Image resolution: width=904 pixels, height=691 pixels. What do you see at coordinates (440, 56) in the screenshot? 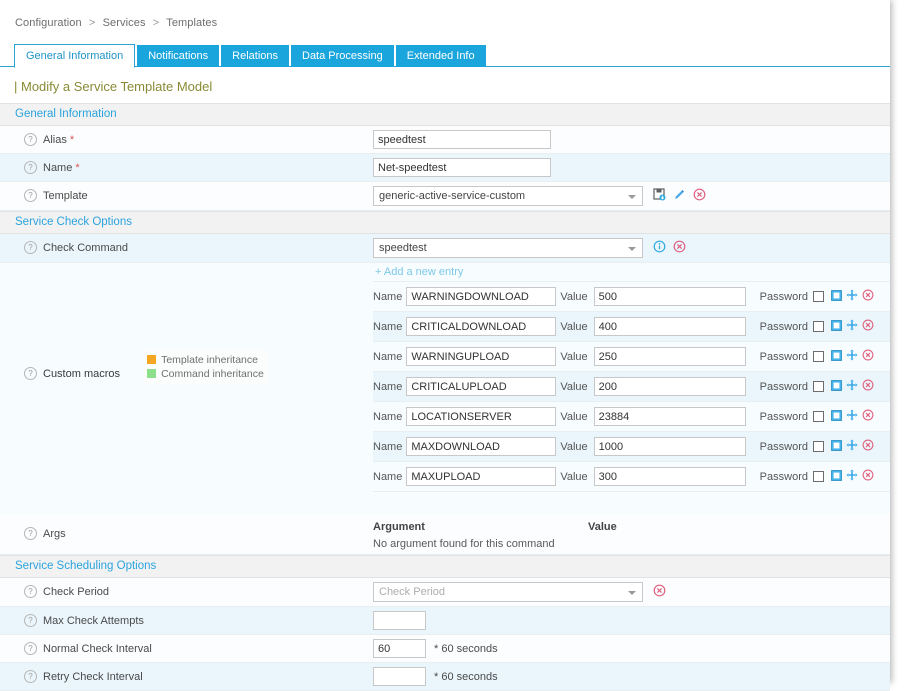
I see `tab-extended-info: Extended Info` at bounding box center [440, 56].